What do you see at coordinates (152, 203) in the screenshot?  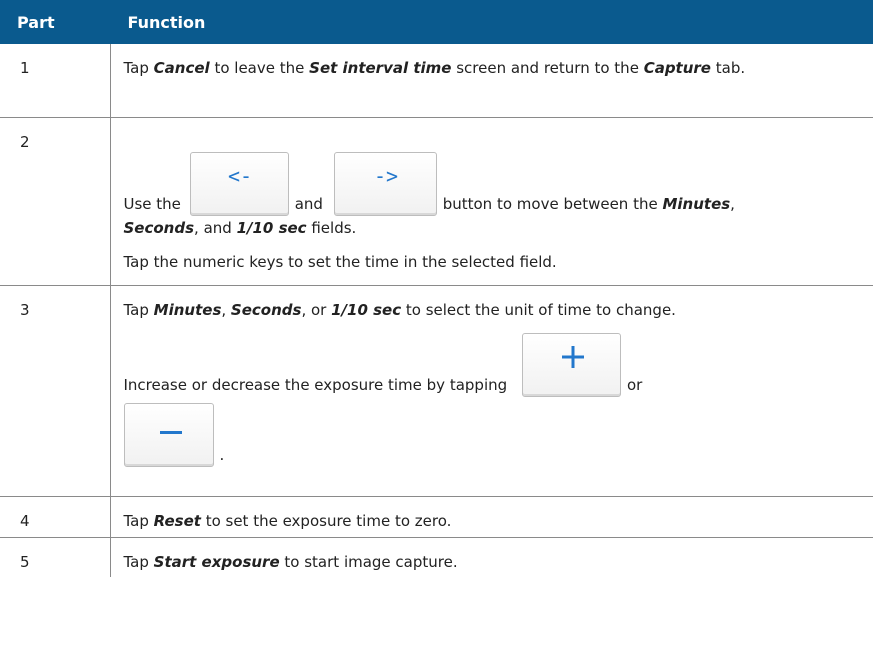 I see `use-the-text: Use the` at bounding box center [152, 203].